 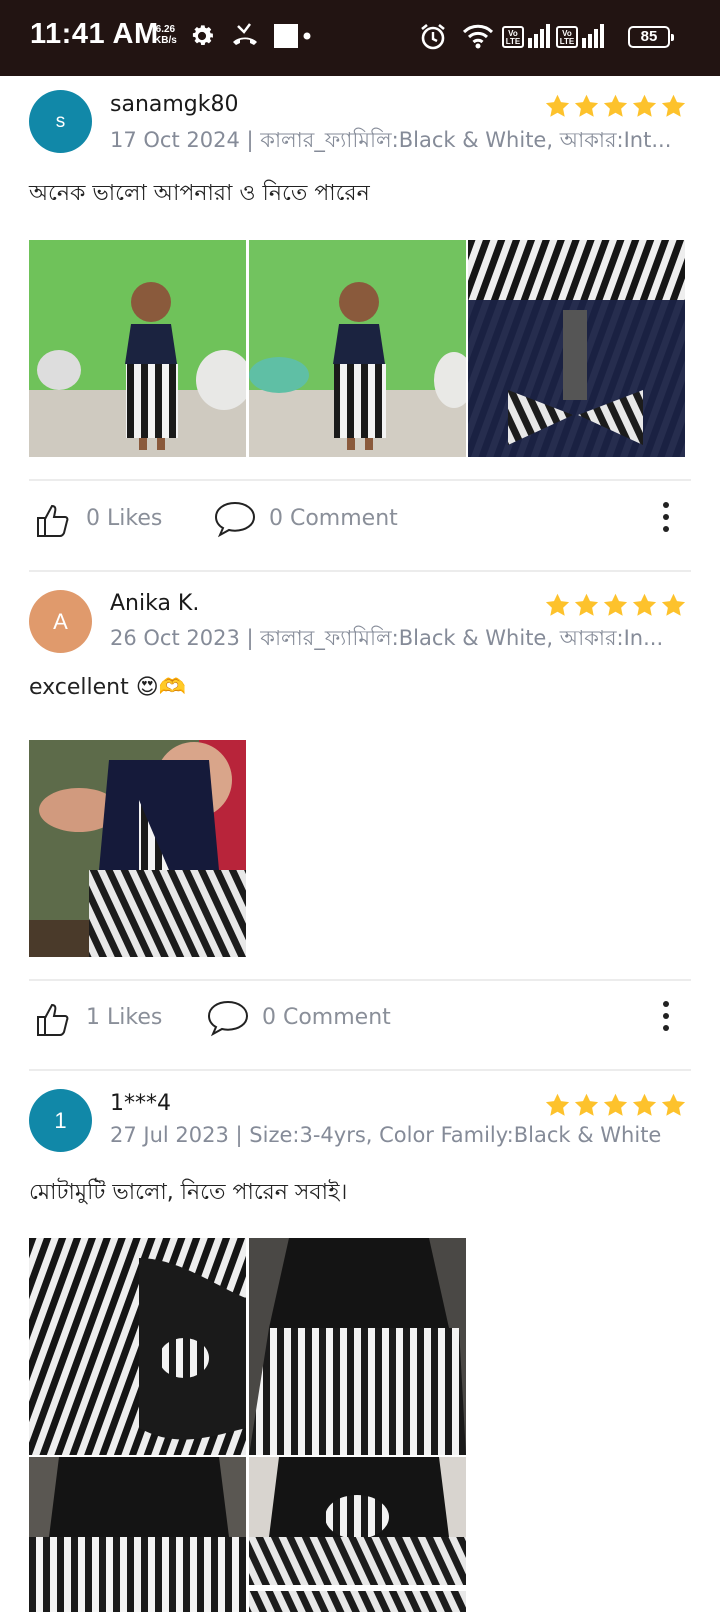 What do you see at coordinates (60, 1120) in the screenshot?
I see `avatar: 1` at bounding box center [60, 1120].